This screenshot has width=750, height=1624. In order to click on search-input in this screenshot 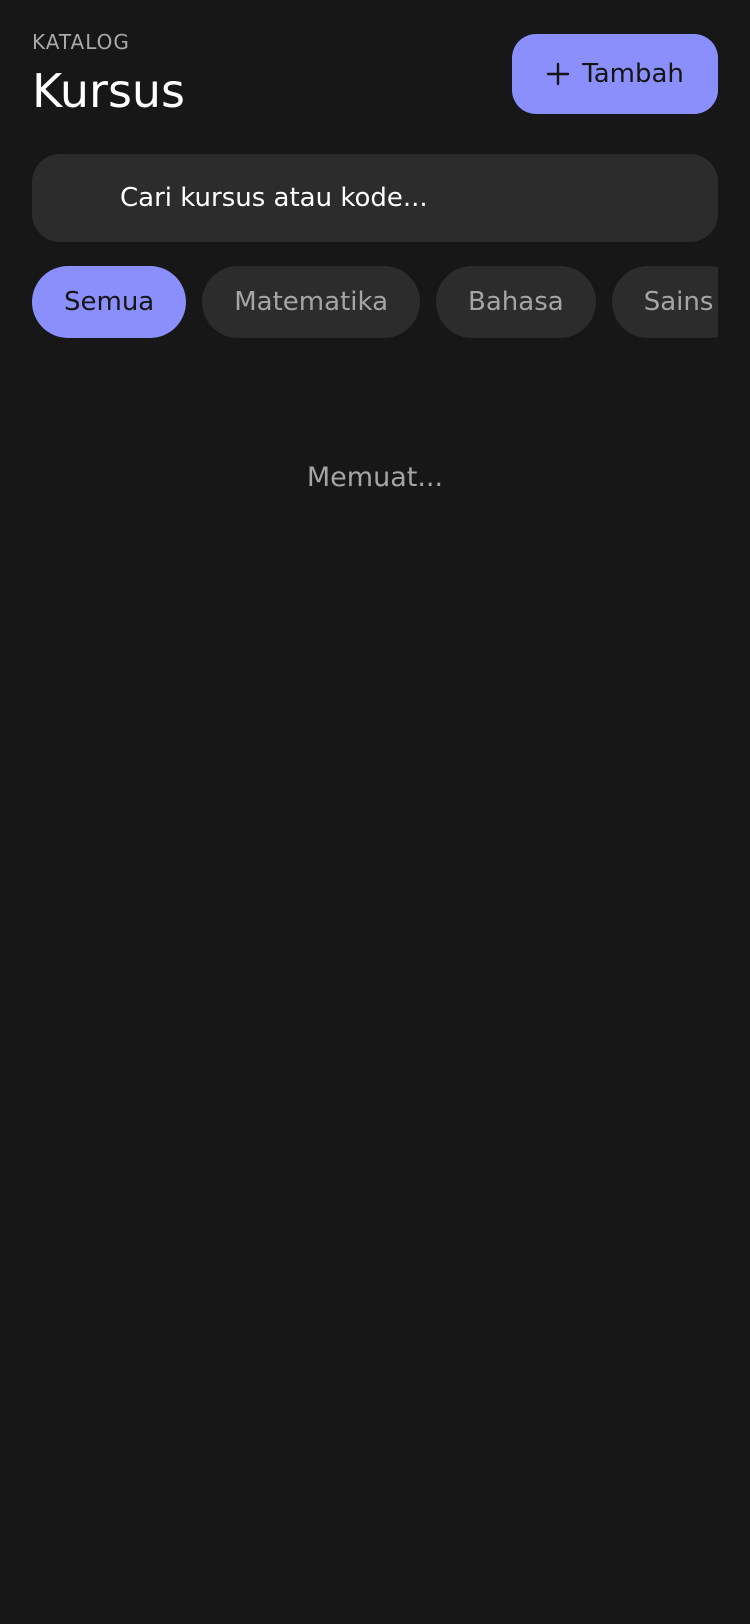, I will do `click(400, 198)`.